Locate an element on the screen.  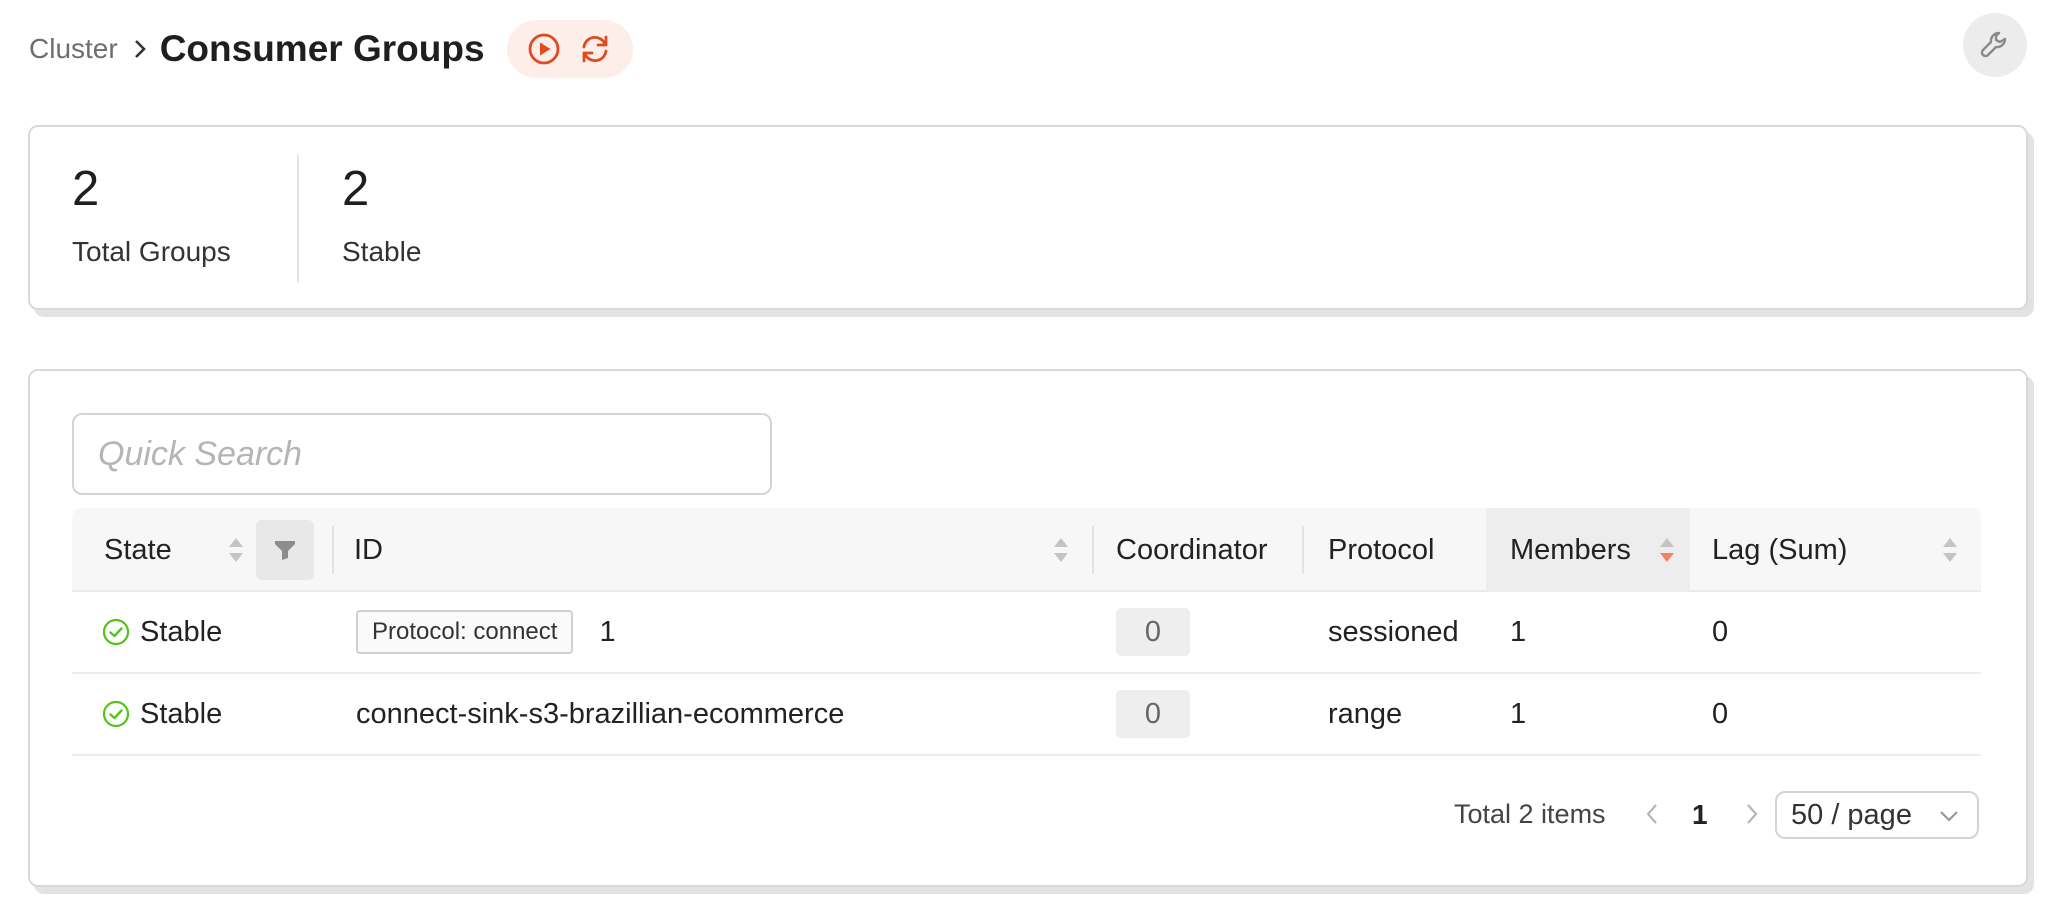
group-id-link: connect-sink-s3-brazillian-ecommerce is located at coordinates (600, 714).